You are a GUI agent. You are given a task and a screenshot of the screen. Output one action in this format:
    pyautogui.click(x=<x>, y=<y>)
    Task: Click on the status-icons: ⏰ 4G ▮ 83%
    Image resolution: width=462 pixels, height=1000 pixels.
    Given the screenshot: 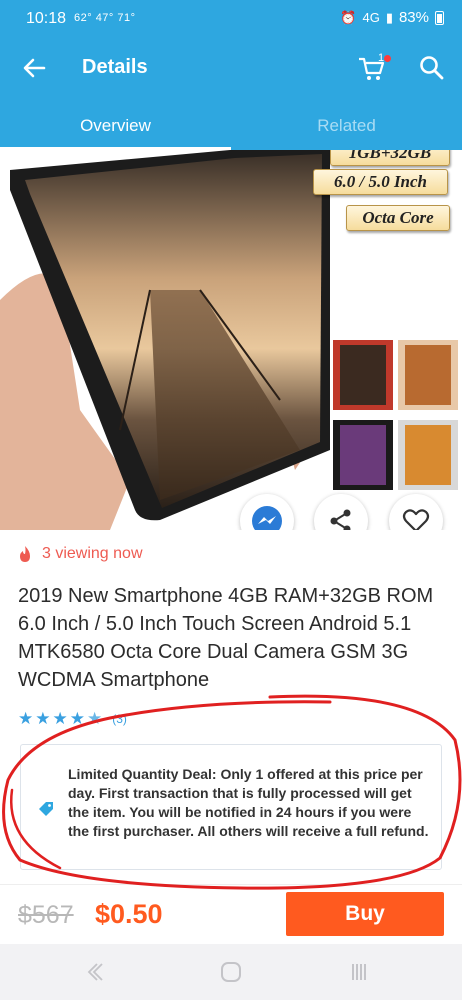 What is the action you would take?
    pyautogui.click(x=392, y=17)
    